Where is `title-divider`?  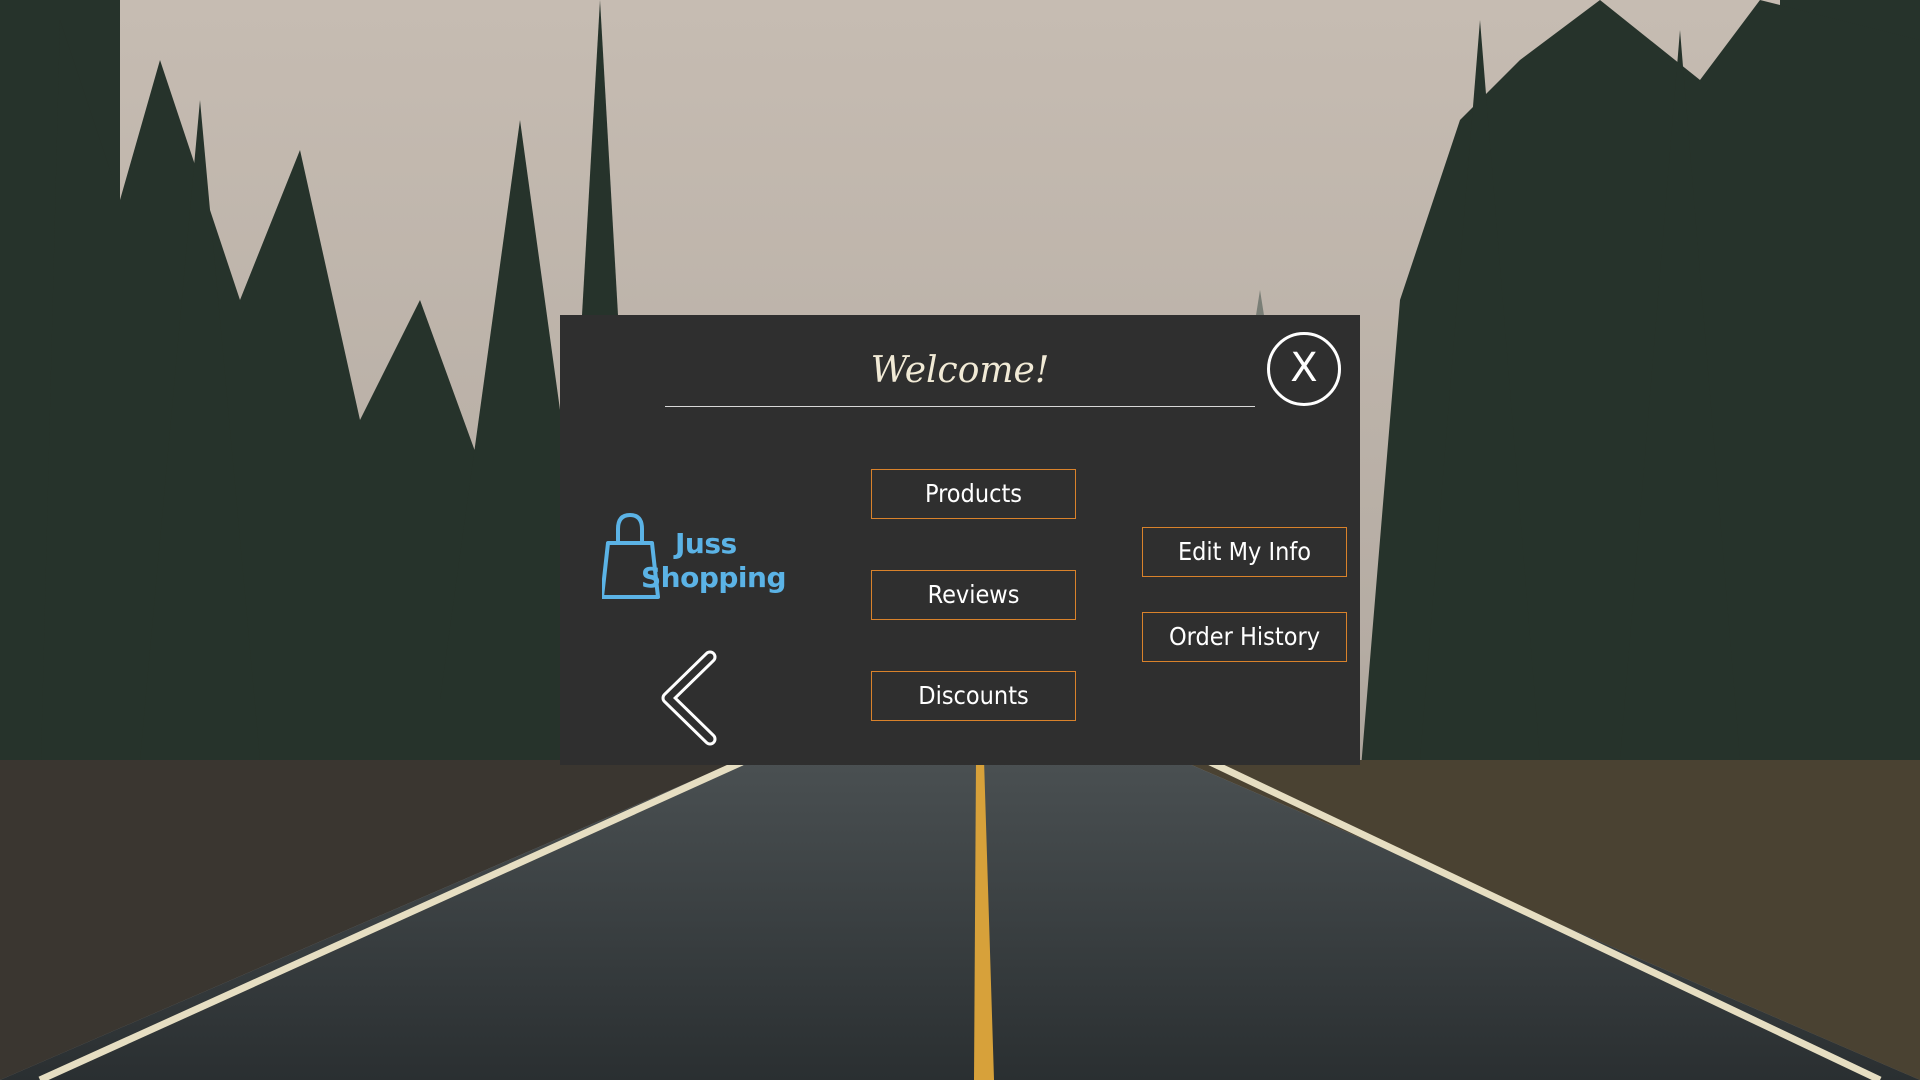
title-divider is located at coordinates (960, 406).